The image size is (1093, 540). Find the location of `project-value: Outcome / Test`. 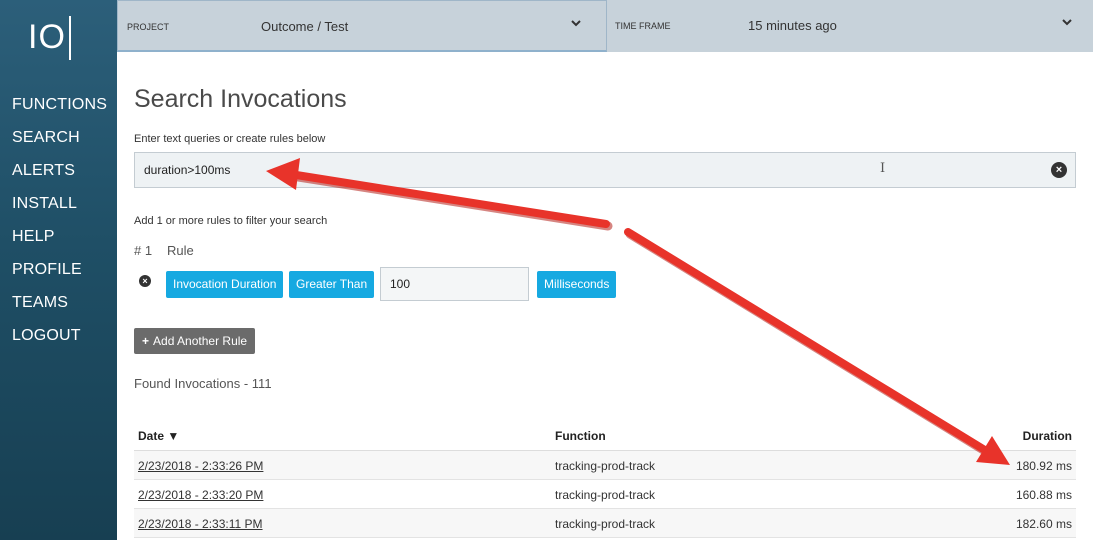

project-value: Outcome / Test is located at coordinates (305, 26).